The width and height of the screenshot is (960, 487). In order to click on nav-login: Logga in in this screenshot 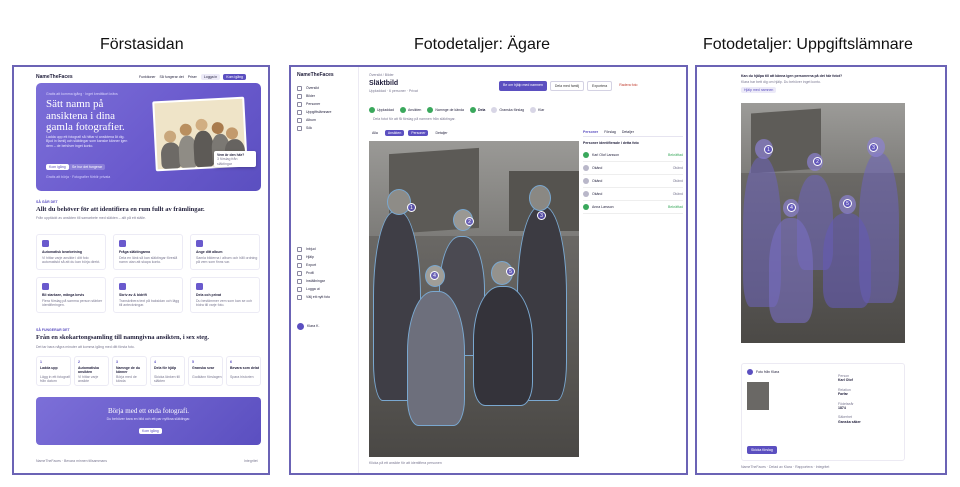, I will do `click(210, 77)`.